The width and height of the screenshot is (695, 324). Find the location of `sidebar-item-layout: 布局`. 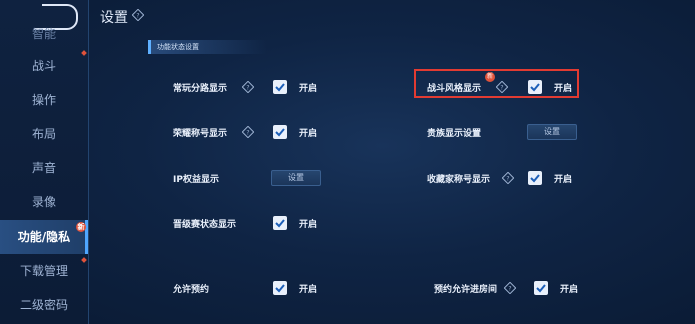

sidebar-item-layout: 布局 is located at coordinates (44, 134).